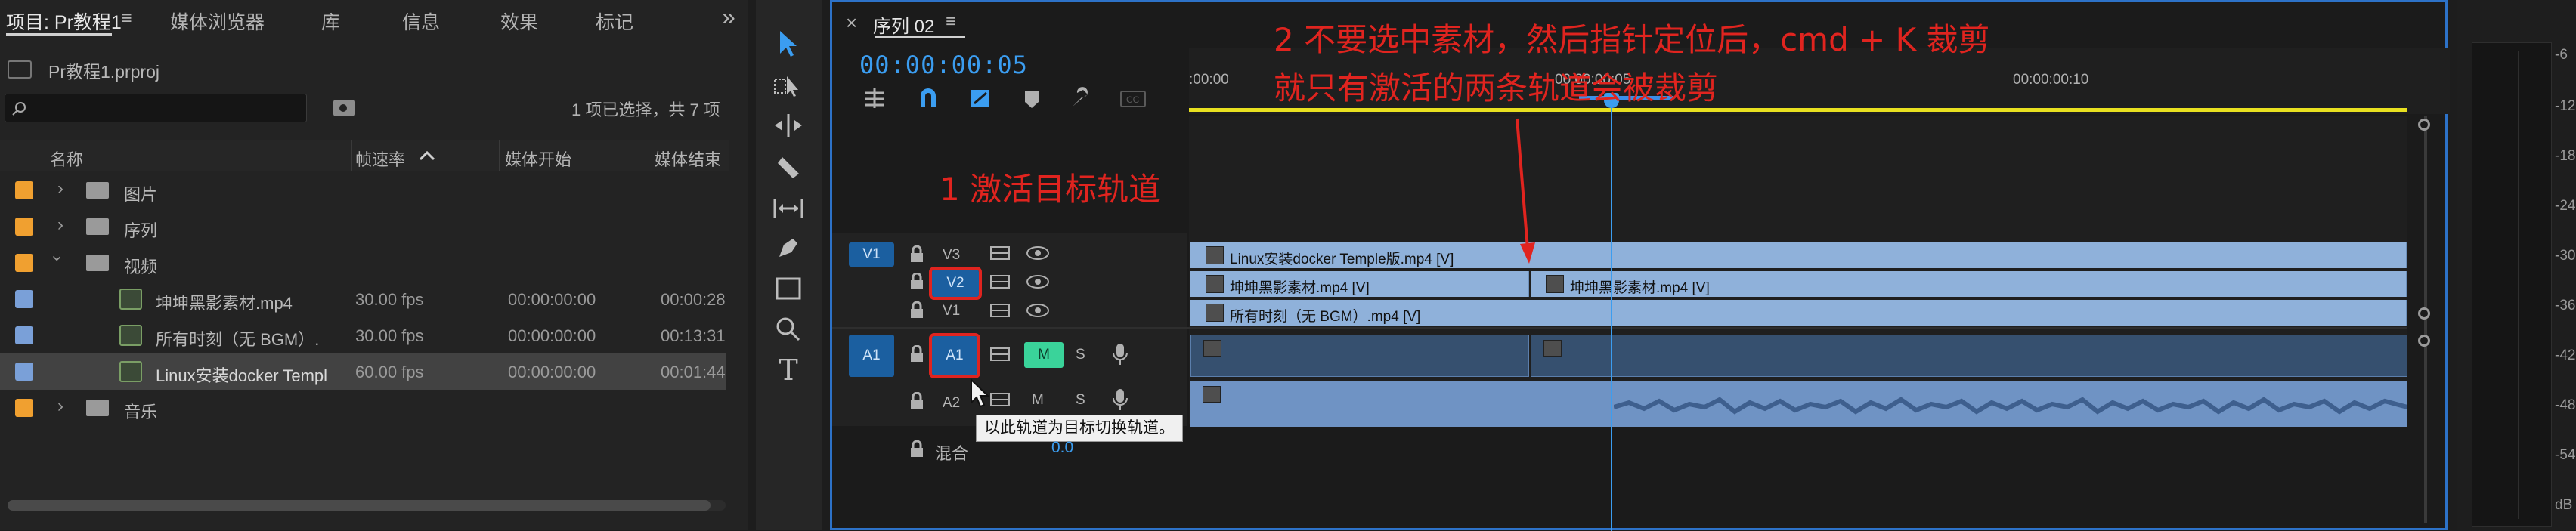 The height and width of the screenshot is (531, 2576). I want to click on mix-volume-value: 0.0, so click(1062, 448).